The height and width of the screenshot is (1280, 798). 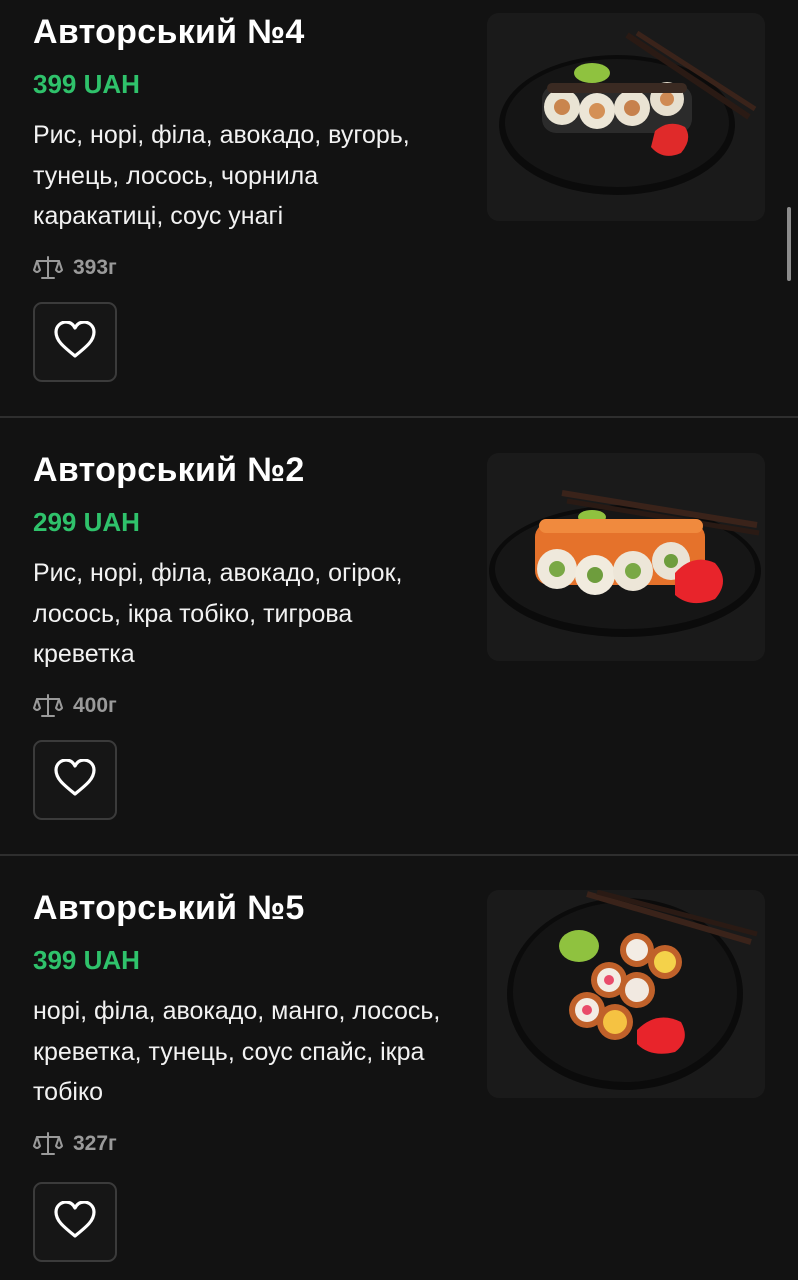 What do you see at coordinates (169, 32) in the screenshot?
I see `product-title: Авторський №4` at bounding box center [169, 32].